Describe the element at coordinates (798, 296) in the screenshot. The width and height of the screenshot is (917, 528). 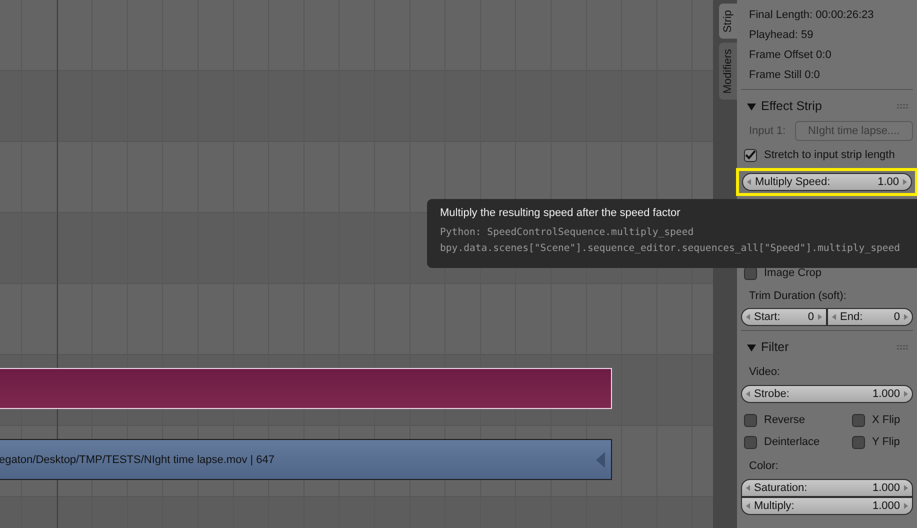
I see `section-label: Trim Duration (soft):` at that location.